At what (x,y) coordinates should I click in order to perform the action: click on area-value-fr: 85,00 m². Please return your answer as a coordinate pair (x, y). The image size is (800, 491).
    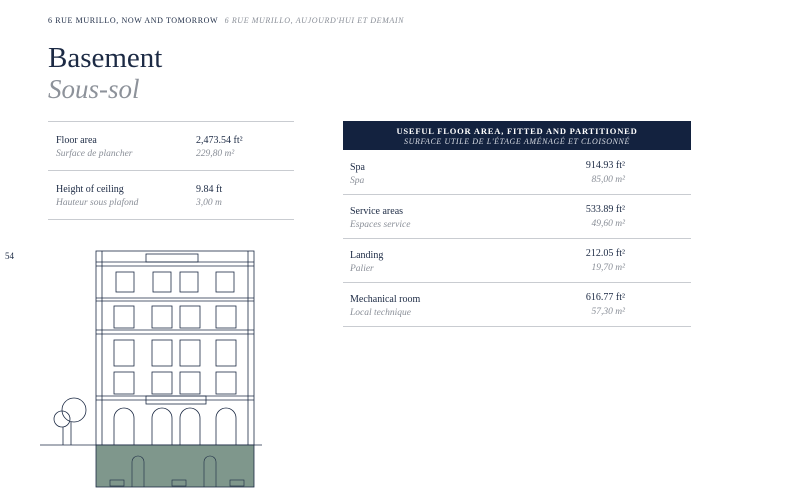
    Looking at the image, I should click on (608, 180).